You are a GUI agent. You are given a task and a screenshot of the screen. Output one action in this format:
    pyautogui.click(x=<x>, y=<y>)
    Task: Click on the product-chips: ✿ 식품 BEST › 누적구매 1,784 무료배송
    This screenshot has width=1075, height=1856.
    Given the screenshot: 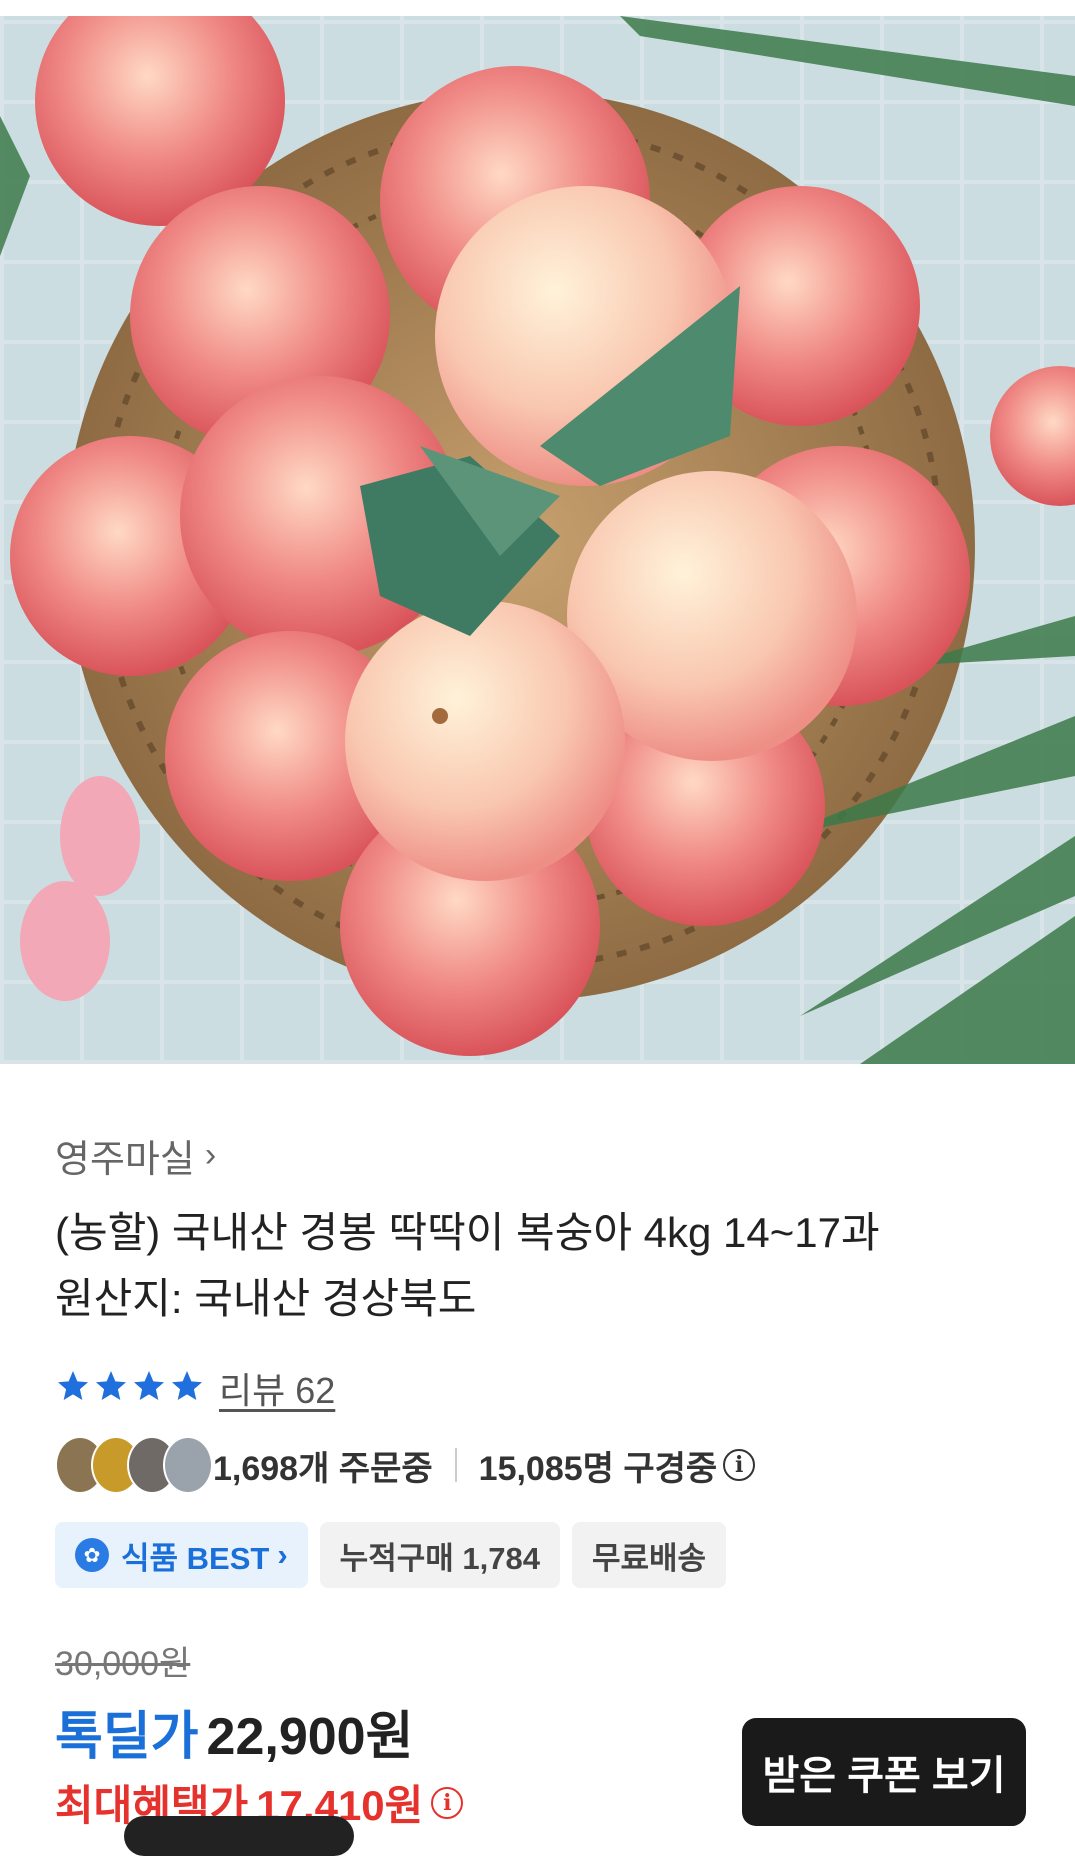 What is the action you would take?
    pyautogui.click(x=396, y=1555)
    